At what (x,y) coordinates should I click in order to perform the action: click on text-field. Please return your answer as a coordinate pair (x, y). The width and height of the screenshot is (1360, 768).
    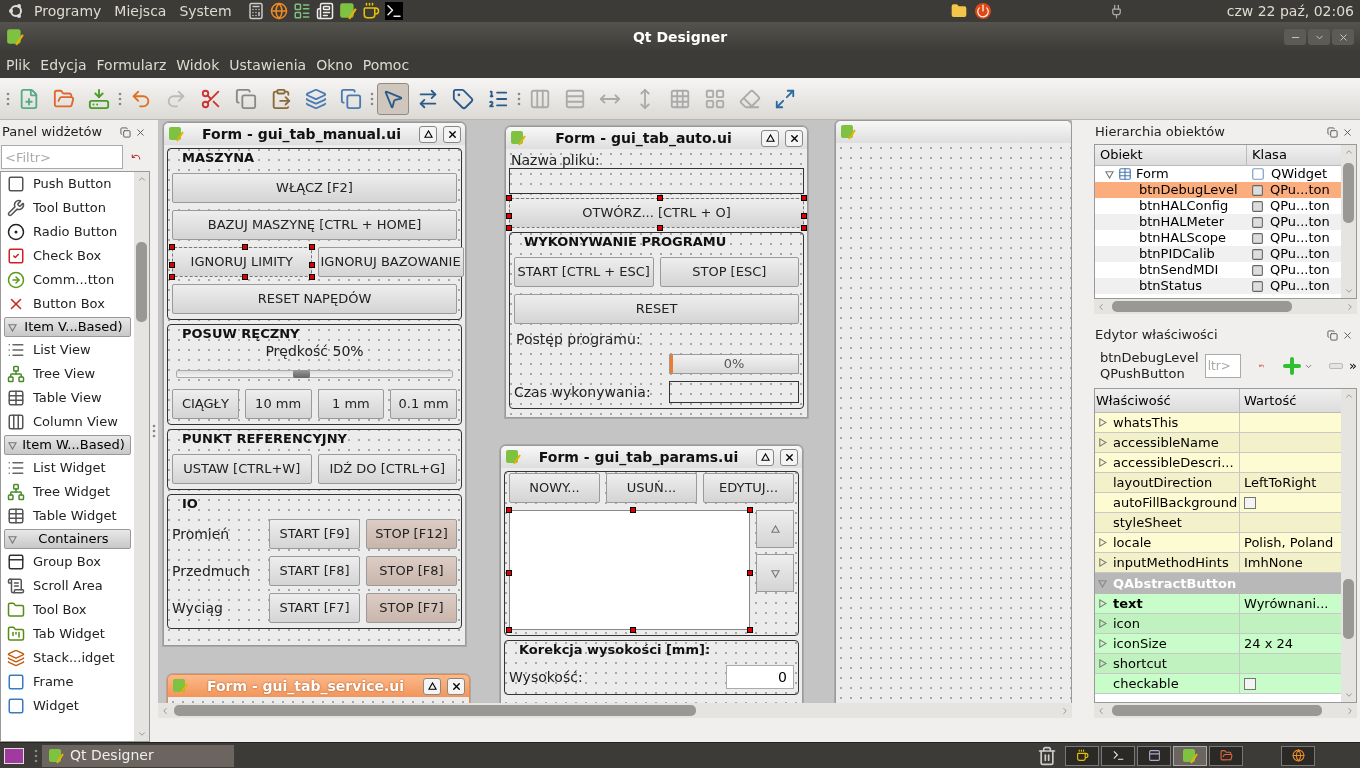
    Looking at the image, I should click on (656, 181).